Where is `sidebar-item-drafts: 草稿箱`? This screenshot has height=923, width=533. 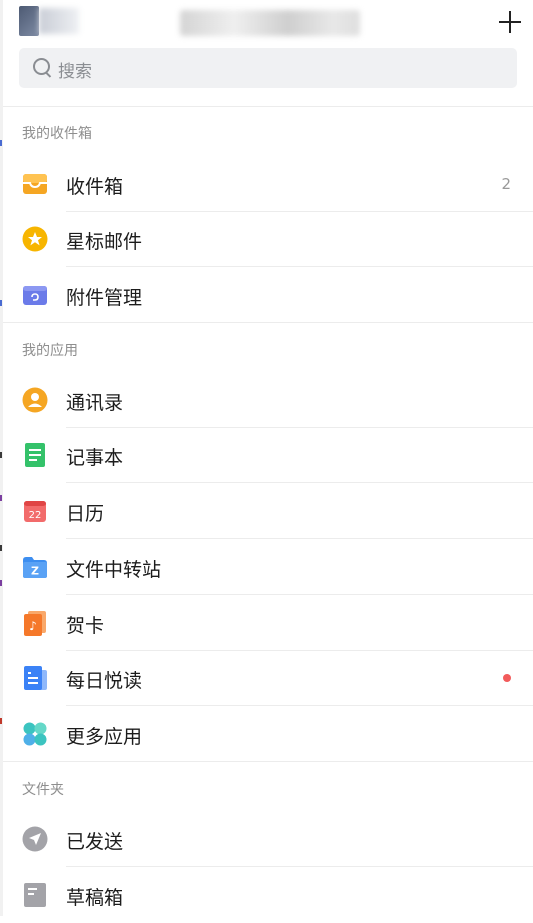
sidebar-item-drafts: 草稿箱 is located at coordinates (268, 895).